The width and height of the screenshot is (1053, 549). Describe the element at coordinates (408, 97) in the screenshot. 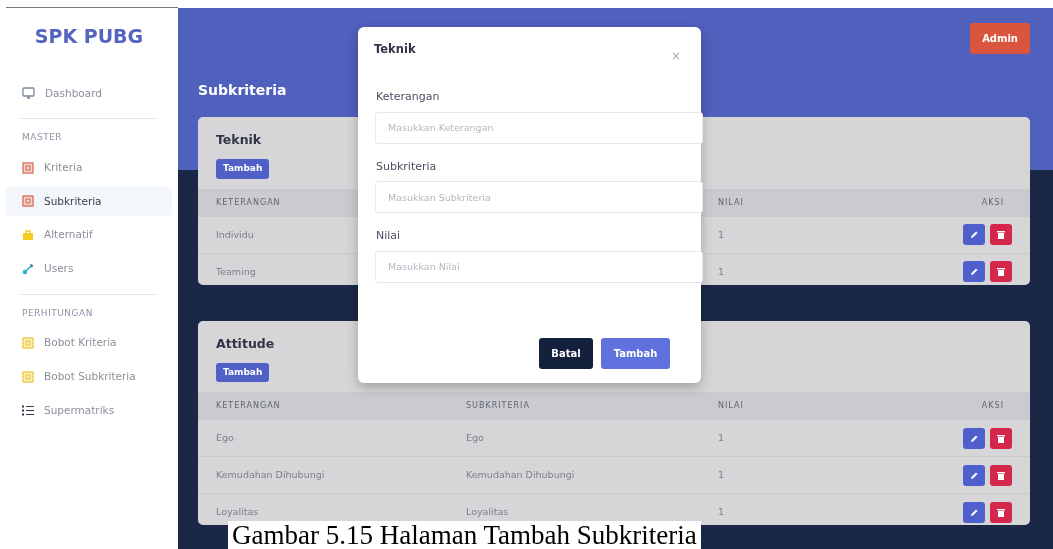

I see `field-label: Keterangan` at that location.